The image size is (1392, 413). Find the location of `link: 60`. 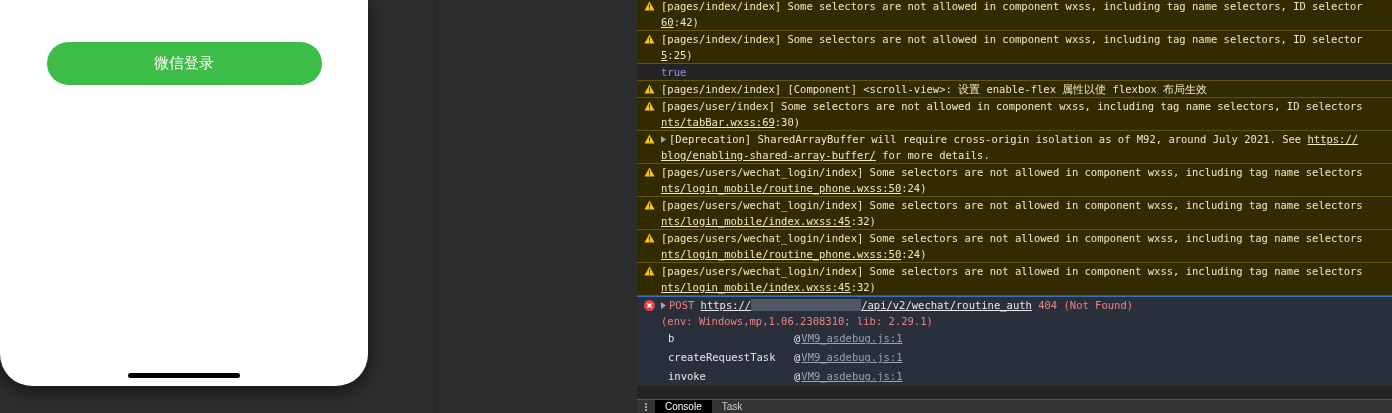

link: 60 is located at coordinates (667, 22).